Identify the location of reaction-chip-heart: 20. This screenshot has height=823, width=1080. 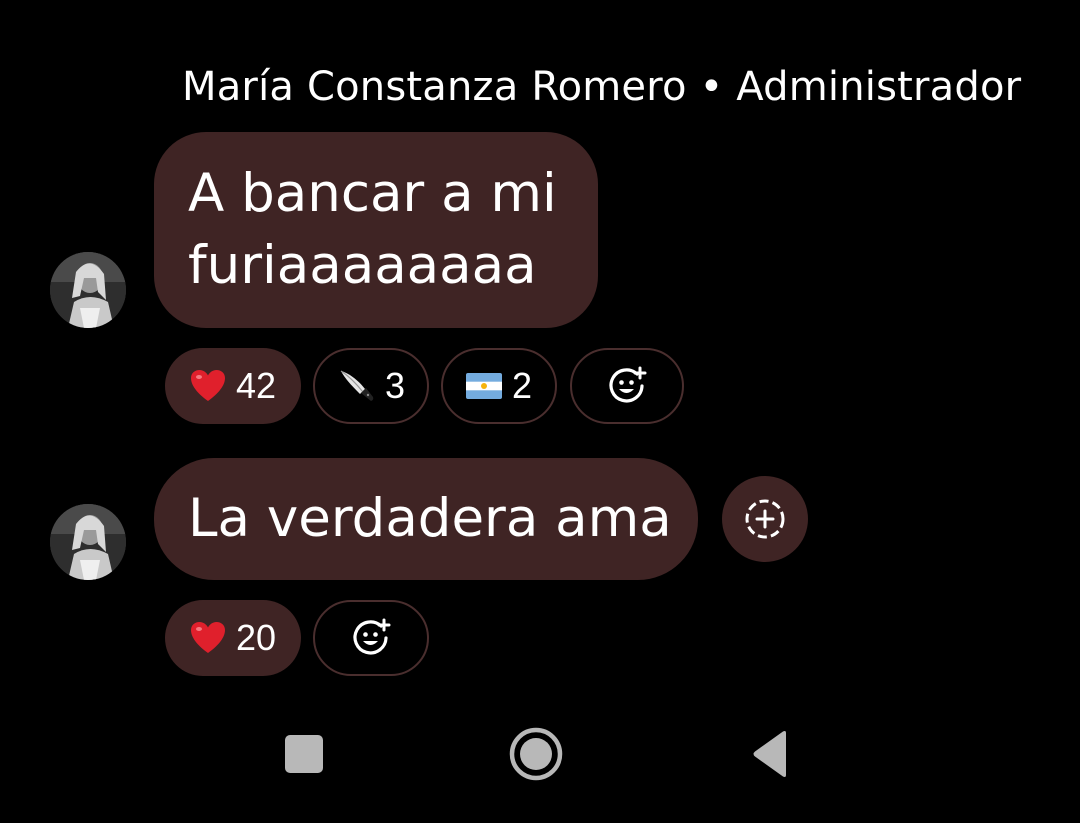
(233, 638).